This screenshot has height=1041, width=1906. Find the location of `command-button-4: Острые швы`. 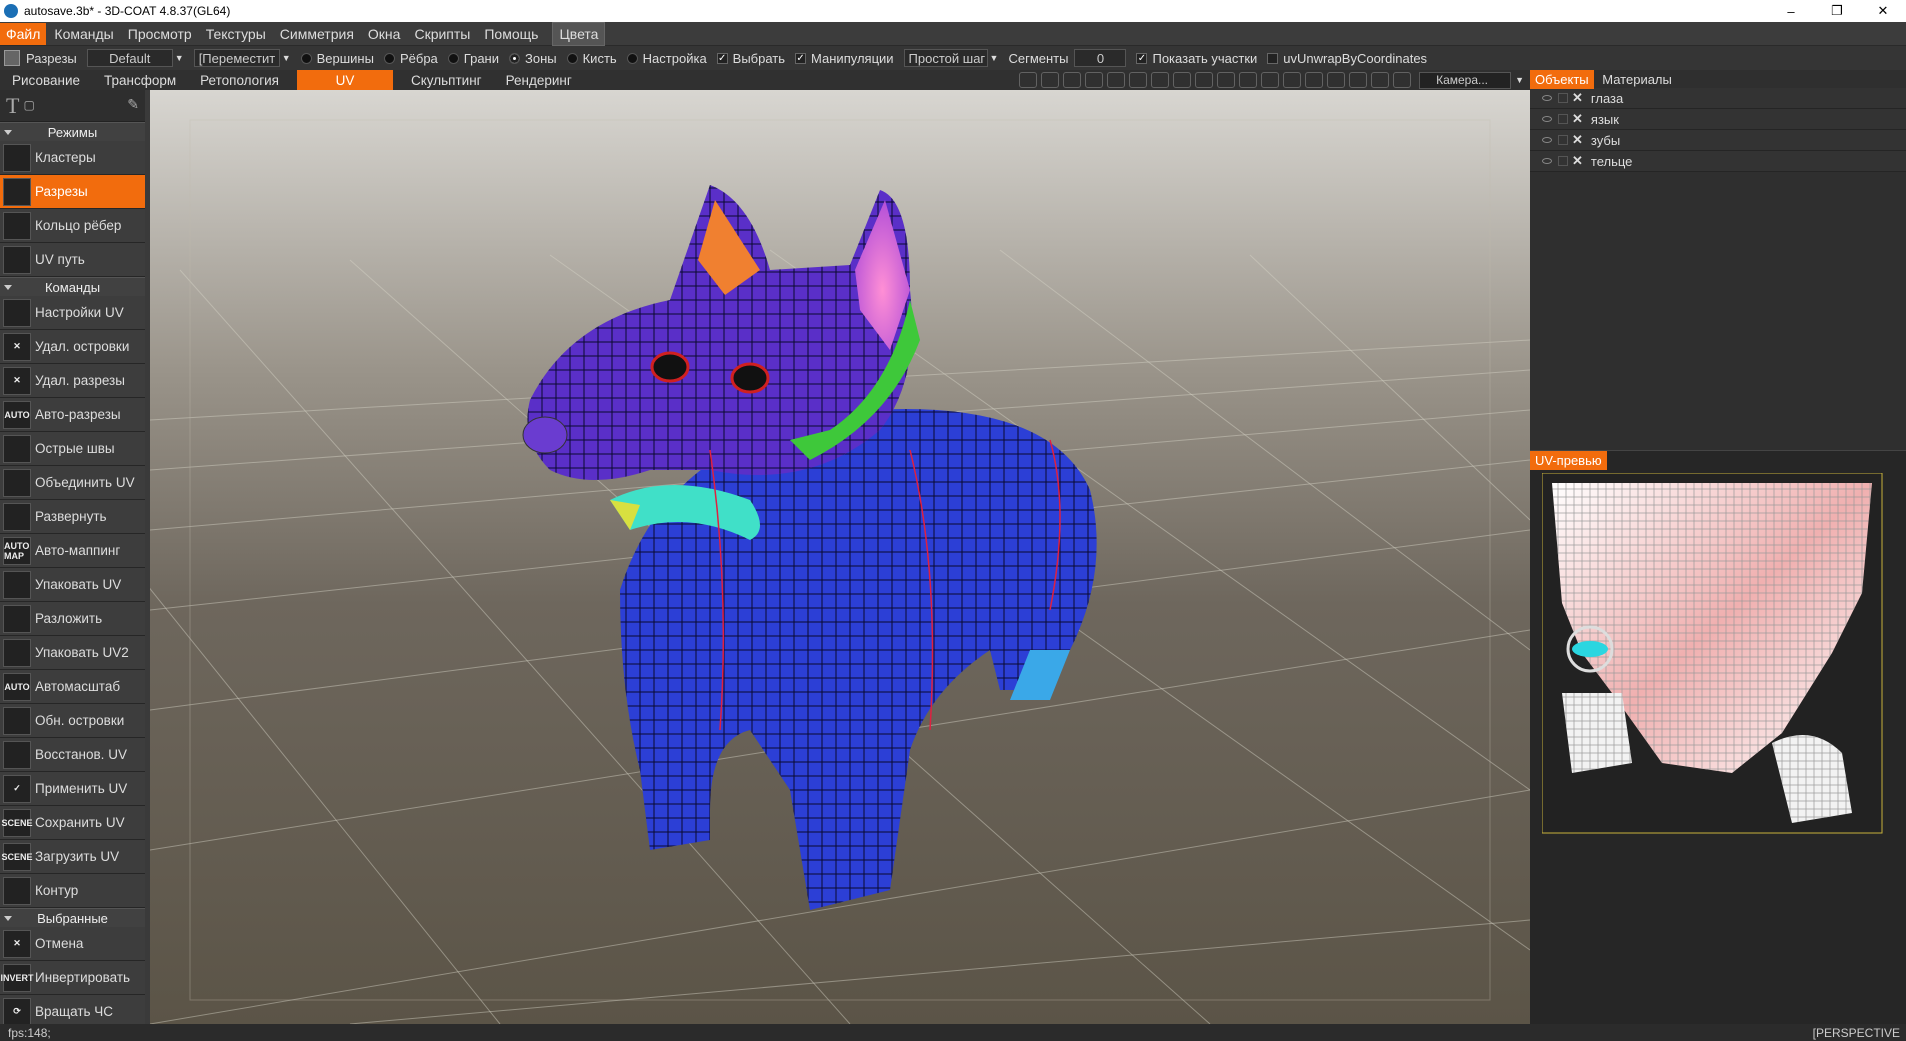

command-button-4: Острые швы is located at coordinates (72, 449).